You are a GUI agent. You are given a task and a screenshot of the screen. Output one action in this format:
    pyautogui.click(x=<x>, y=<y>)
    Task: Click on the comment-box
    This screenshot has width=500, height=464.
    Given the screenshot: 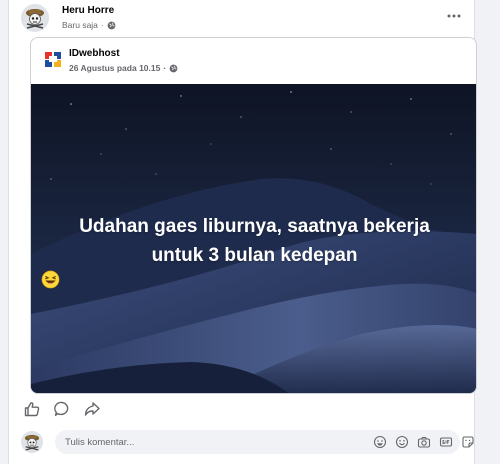 What is the action you would take?
    pyautogui.click(x=264, y=442)
    